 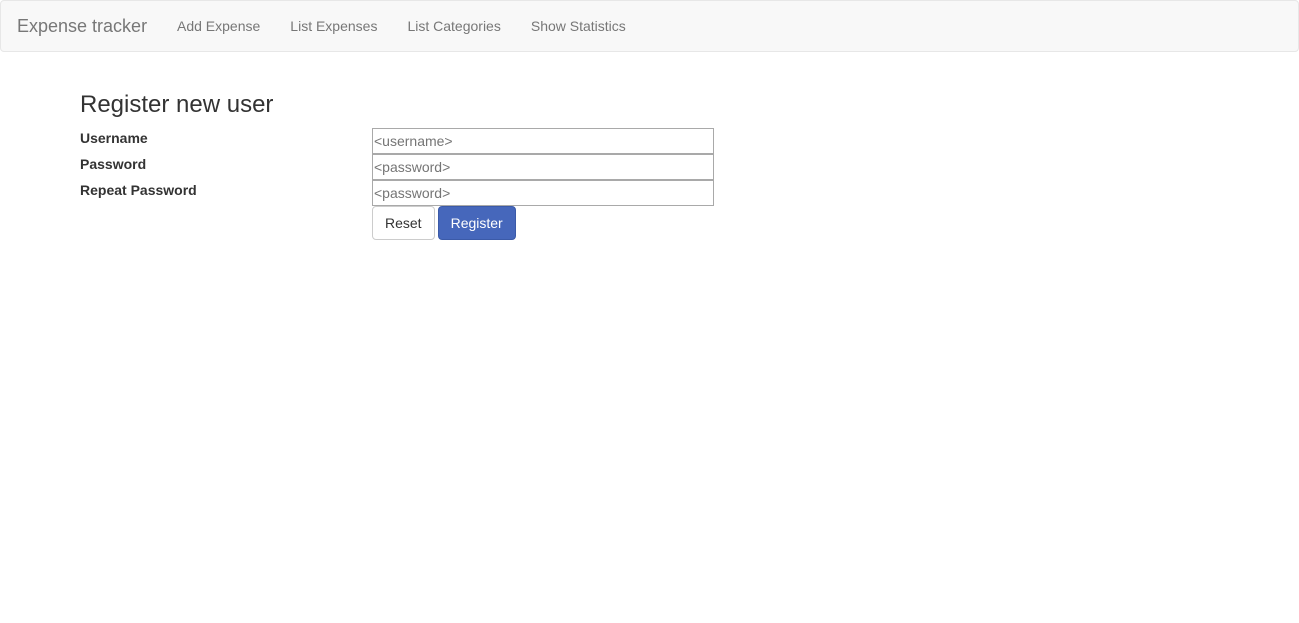 I want to click on nav-item-list-expenses: List Expenses, so click(x=333, y=26).